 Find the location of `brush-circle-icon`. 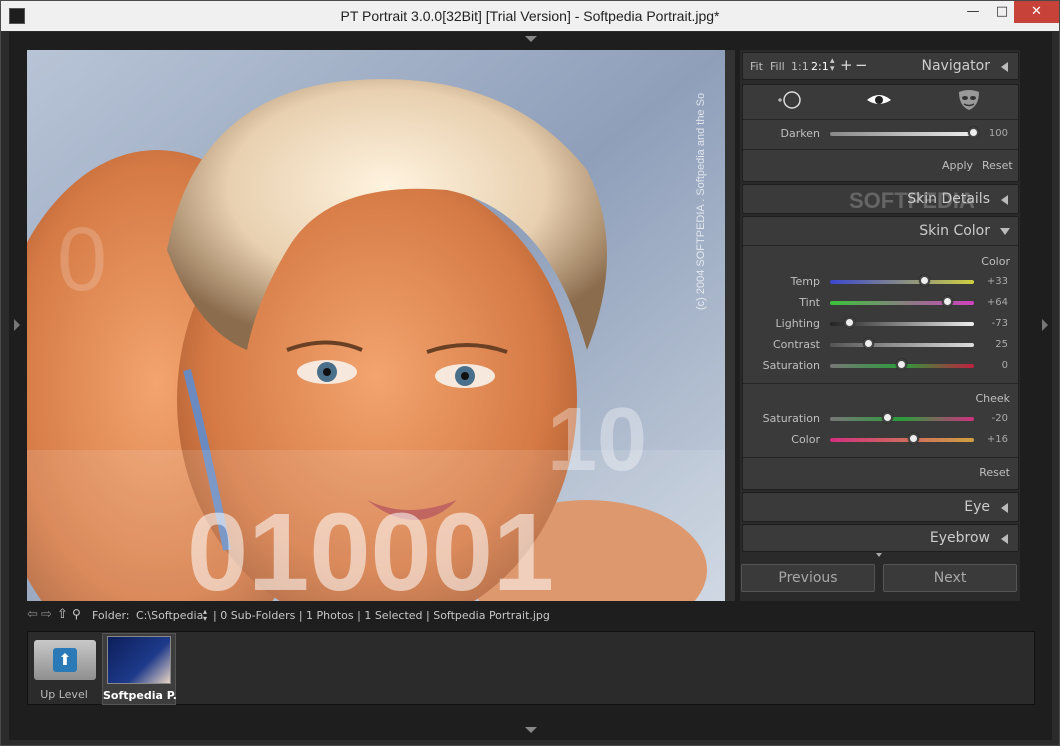

brush-circle-icon is located at coordinates (790, 100).